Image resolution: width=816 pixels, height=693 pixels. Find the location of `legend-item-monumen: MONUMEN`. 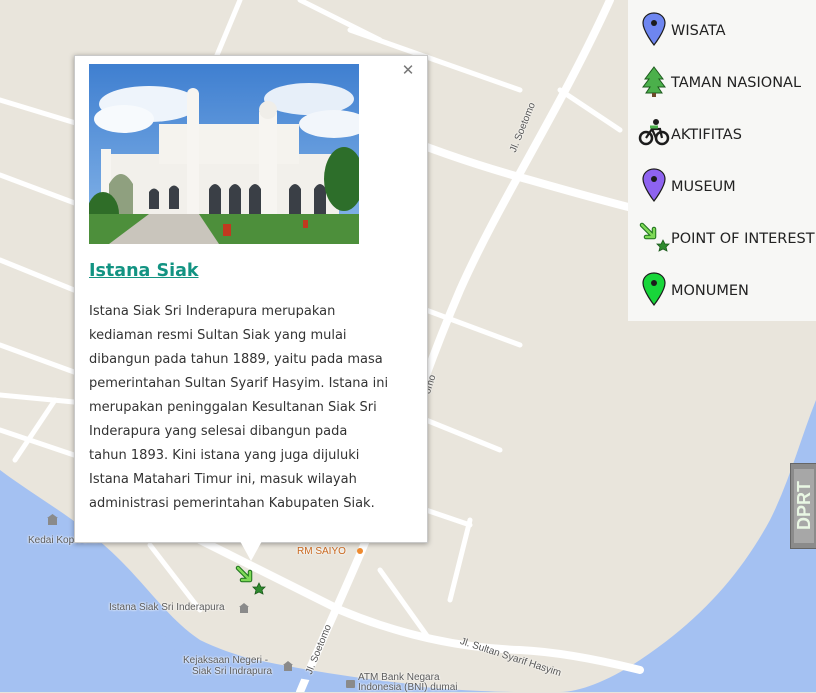

legend-item-monumen: MONUMEN is located at coordinates (722, 287).